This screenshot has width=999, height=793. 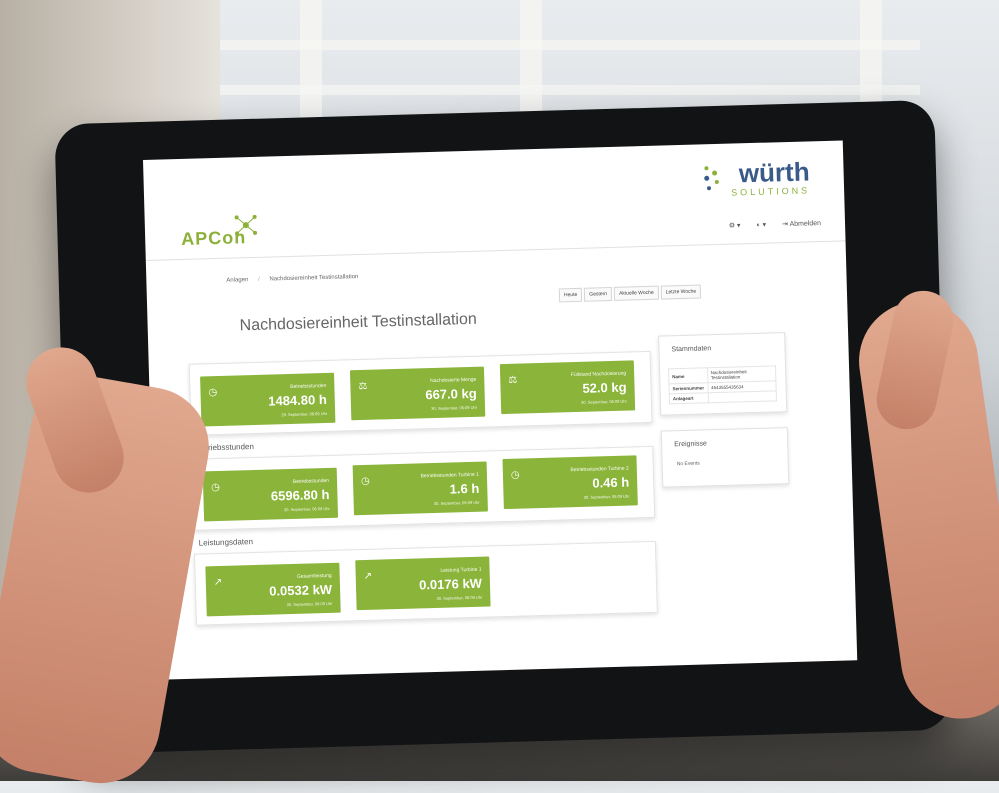 What do you see at coordinates (598, 374) in the screenshot?
I see `tile-label: Füllstand Nachdosierung` at bounding box center [598, 374].